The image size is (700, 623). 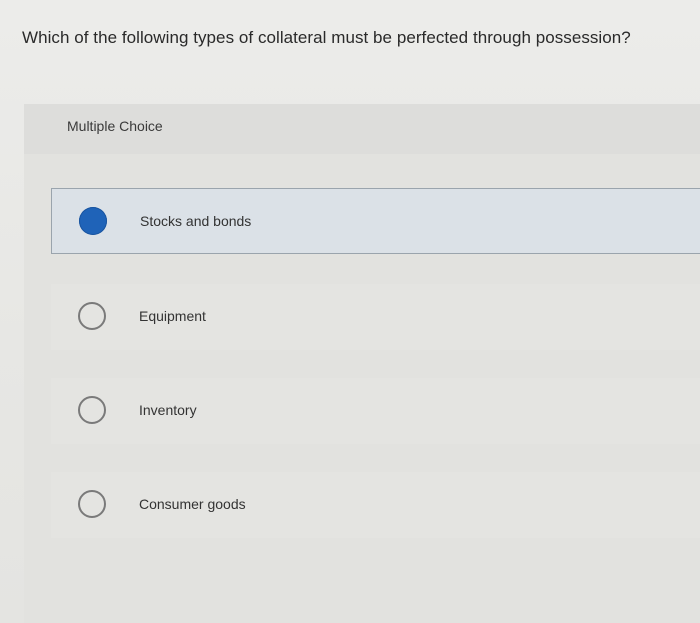 I want to click on choice-label: Inventory, so click(x=168, y=410).